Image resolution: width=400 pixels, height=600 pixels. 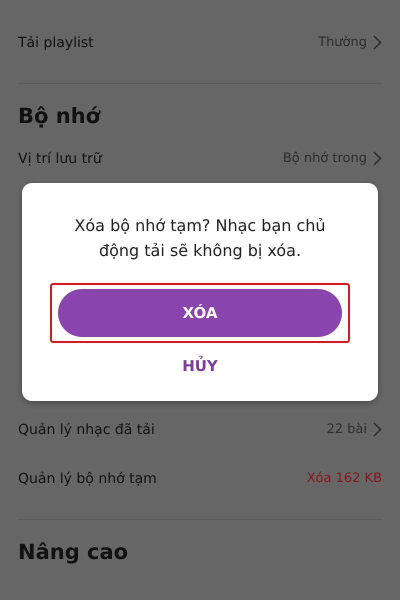 I want to click on setting-value: 22 bài, so click(x=346, y=429).